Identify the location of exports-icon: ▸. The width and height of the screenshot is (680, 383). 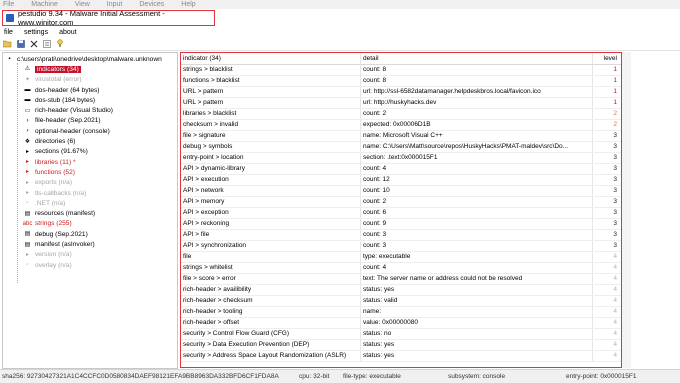
(27, 182).